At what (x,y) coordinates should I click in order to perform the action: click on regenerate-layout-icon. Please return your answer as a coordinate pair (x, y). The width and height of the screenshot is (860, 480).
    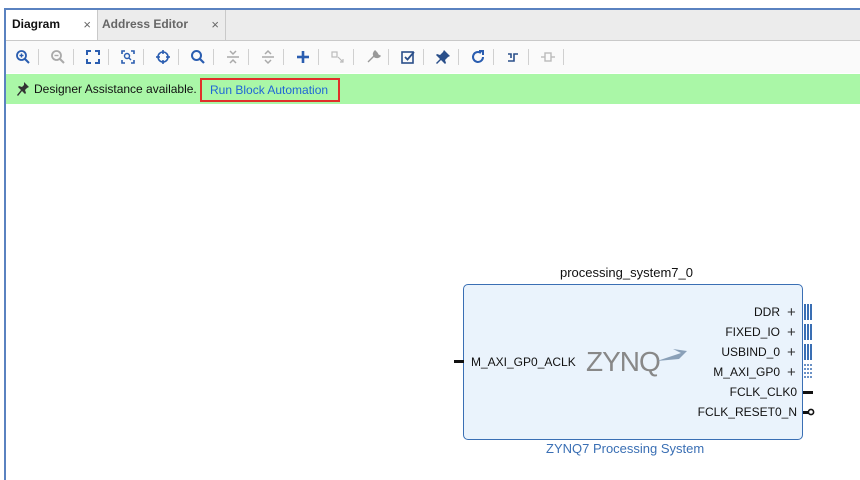
    Looking at the image, I should click on (478, 57).